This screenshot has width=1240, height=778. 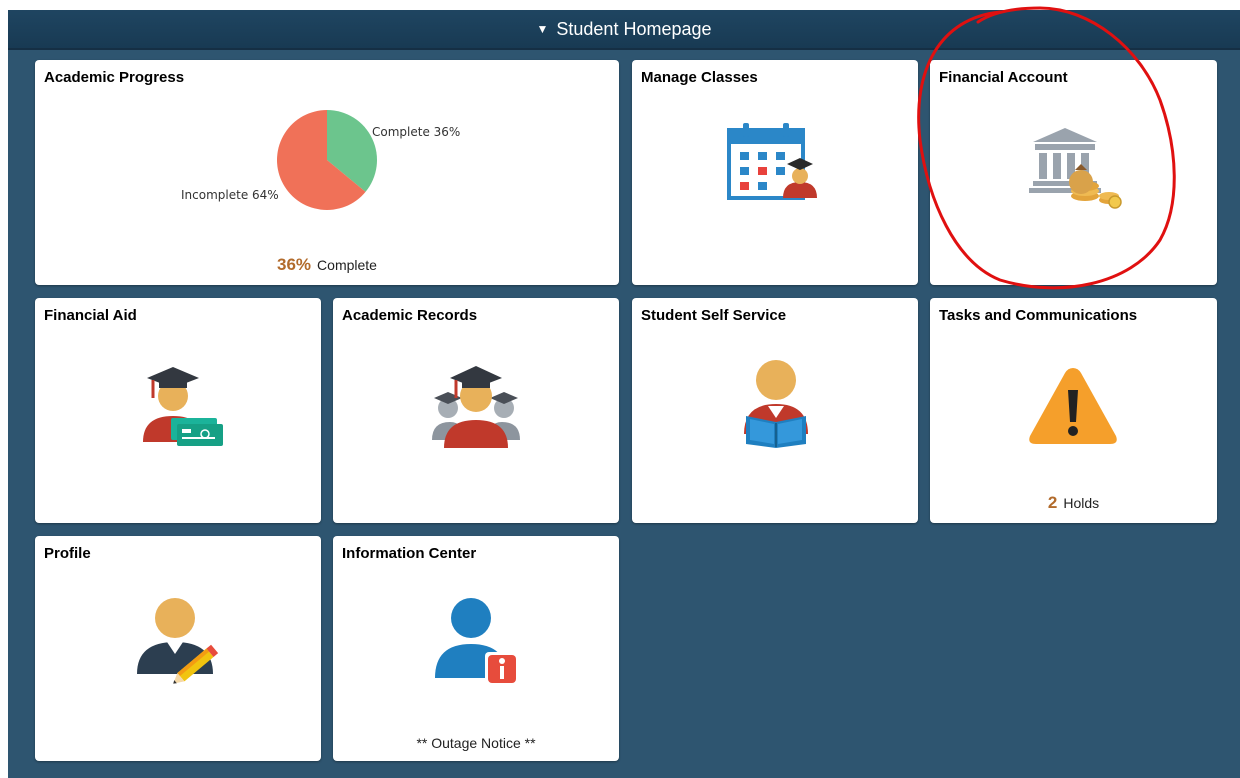 I want to click on graduate-money-icon, so click(x=183, y=406).